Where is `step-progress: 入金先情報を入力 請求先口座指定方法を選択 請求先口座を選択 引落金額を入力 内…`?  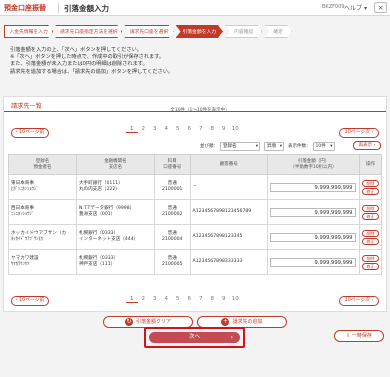 step-progress: 入金先情報を入力 請求先口座指定方法を選択 請求先口座を選択 引落金額を入力 内… is located at coordinates (149, 31).